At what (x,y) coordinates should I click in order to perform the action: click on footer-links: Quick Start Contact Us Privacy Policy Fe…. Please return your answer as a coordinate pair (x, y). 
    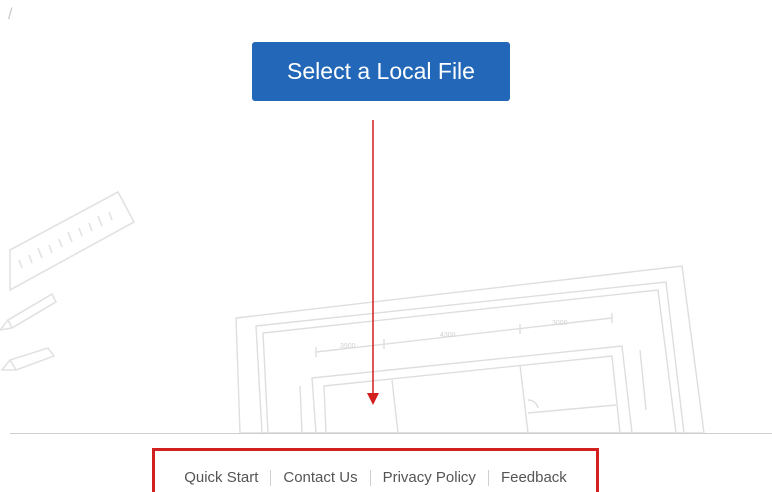
    Looking at the image, I should click on (375, 477).